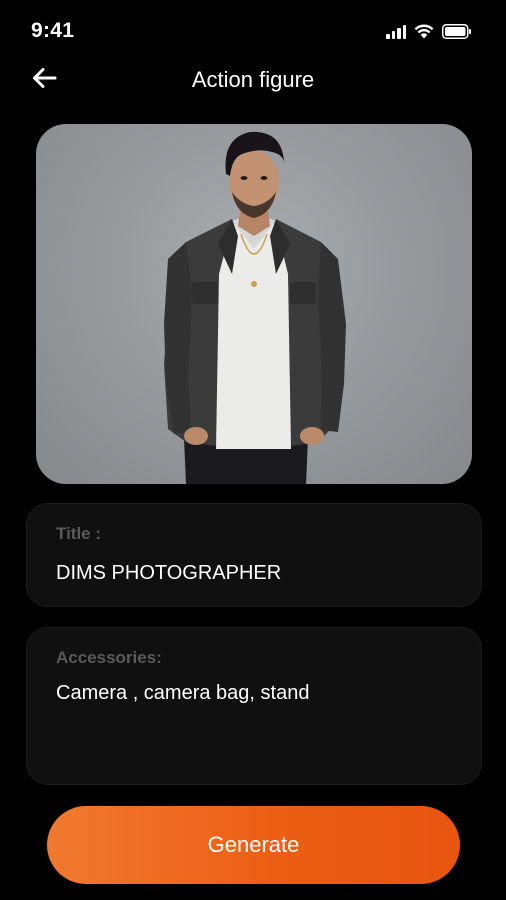 The height and width of the screenshot is (900, 506). What do you see at coordinates (258, 693) in the screenshot?
I see `accessories-input: Camera , camera bag, stand` at bounding box center [258, 693].